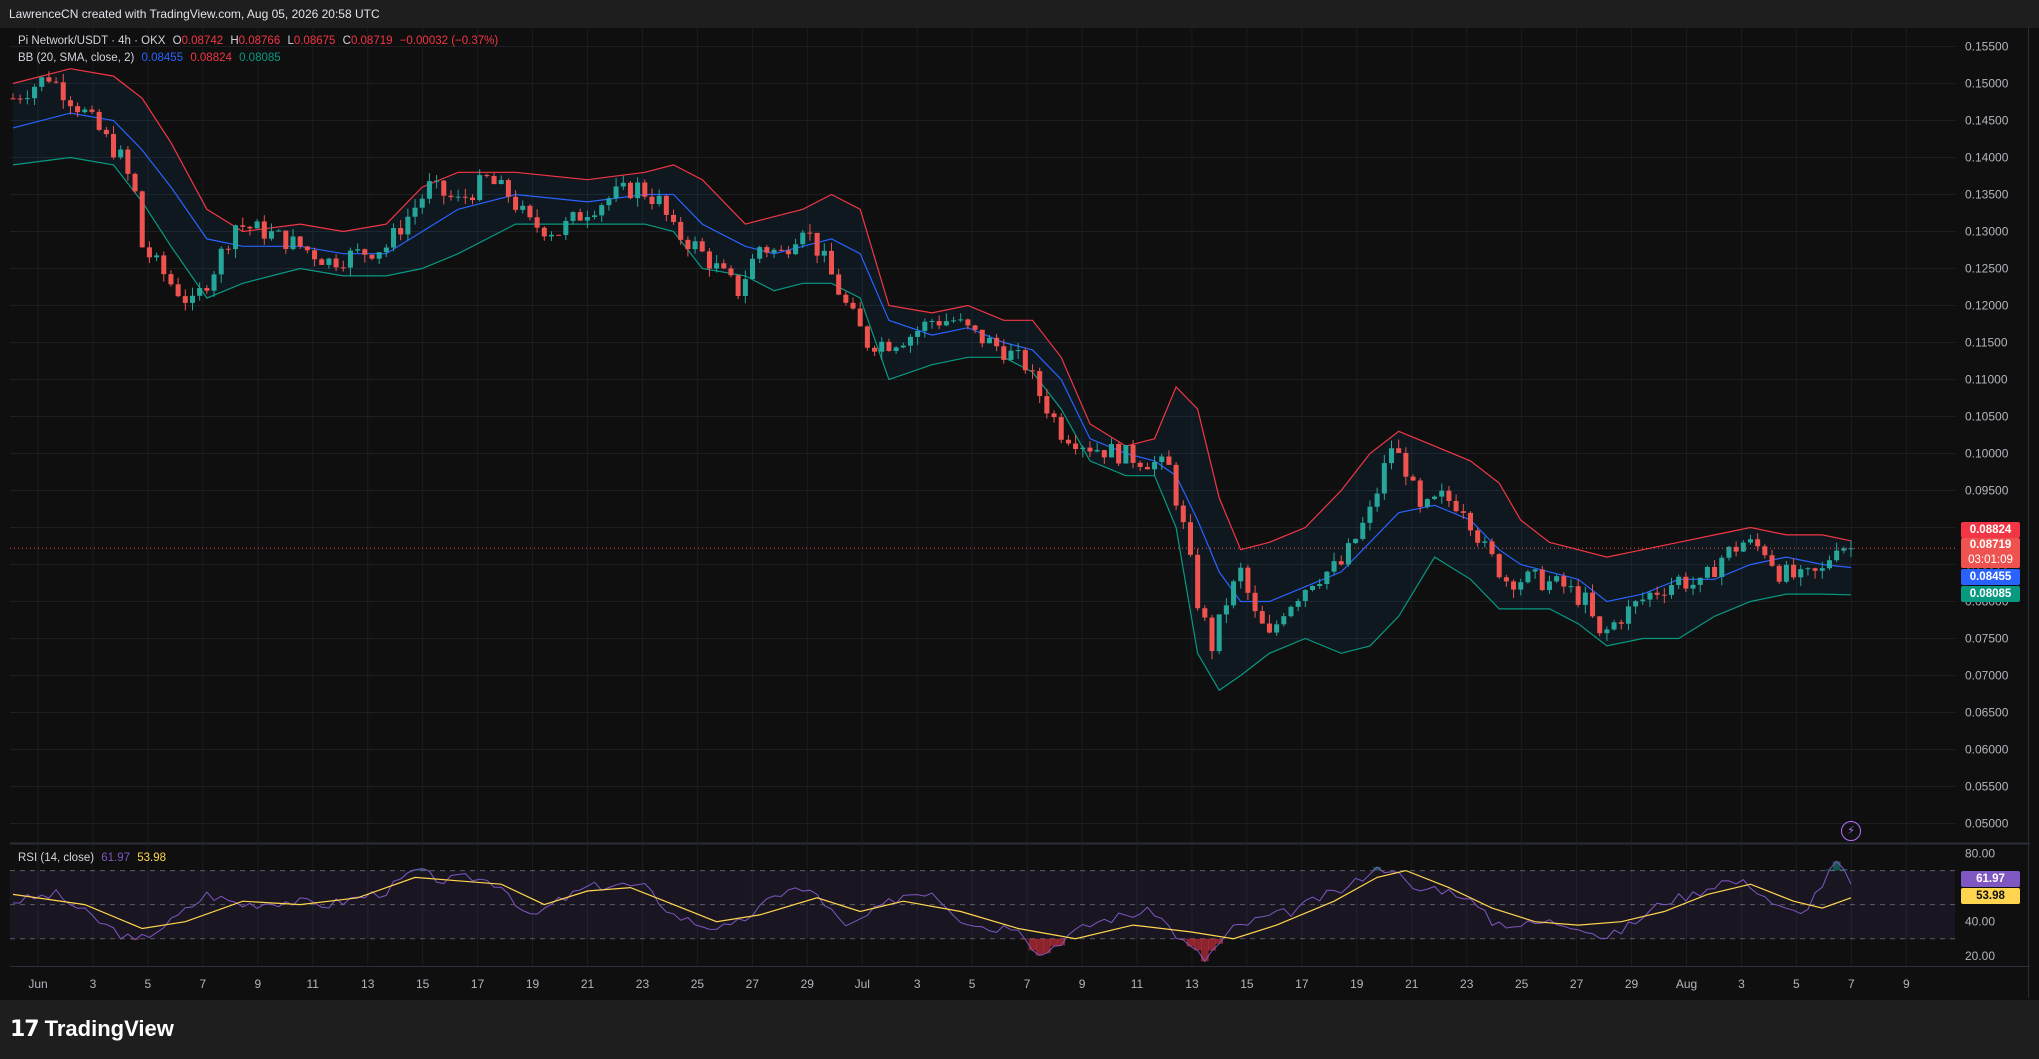  I want to click on time-tick-label: 17, so click(1302, 984).